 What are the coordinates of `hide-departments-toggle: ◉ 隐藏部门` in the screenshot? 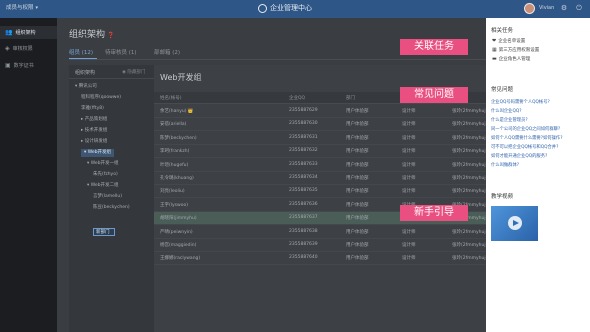 It's located at (133, 72).